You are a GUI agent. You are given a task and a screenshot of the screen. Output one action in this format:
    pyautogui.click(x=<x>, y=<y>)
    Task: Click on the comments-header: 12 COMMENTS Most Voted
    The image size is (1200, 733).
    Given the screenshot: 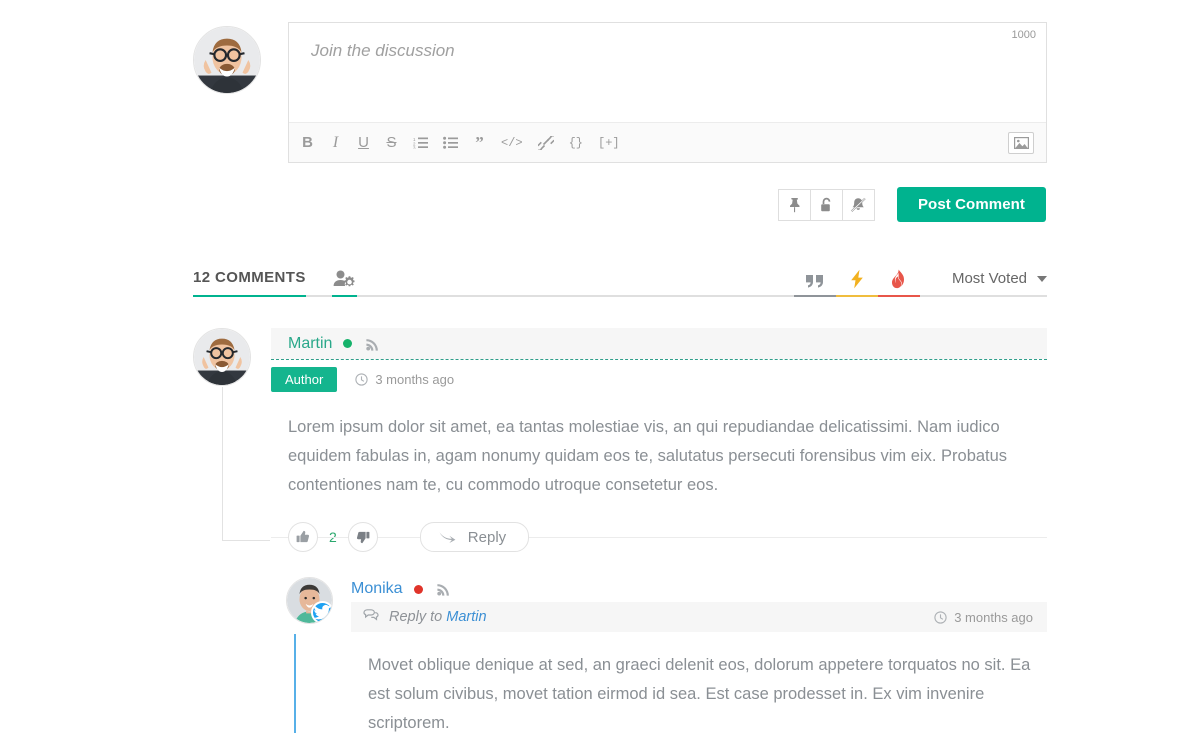 What is the action you would take?
    pyautogui.click(x=620, y=278)
    